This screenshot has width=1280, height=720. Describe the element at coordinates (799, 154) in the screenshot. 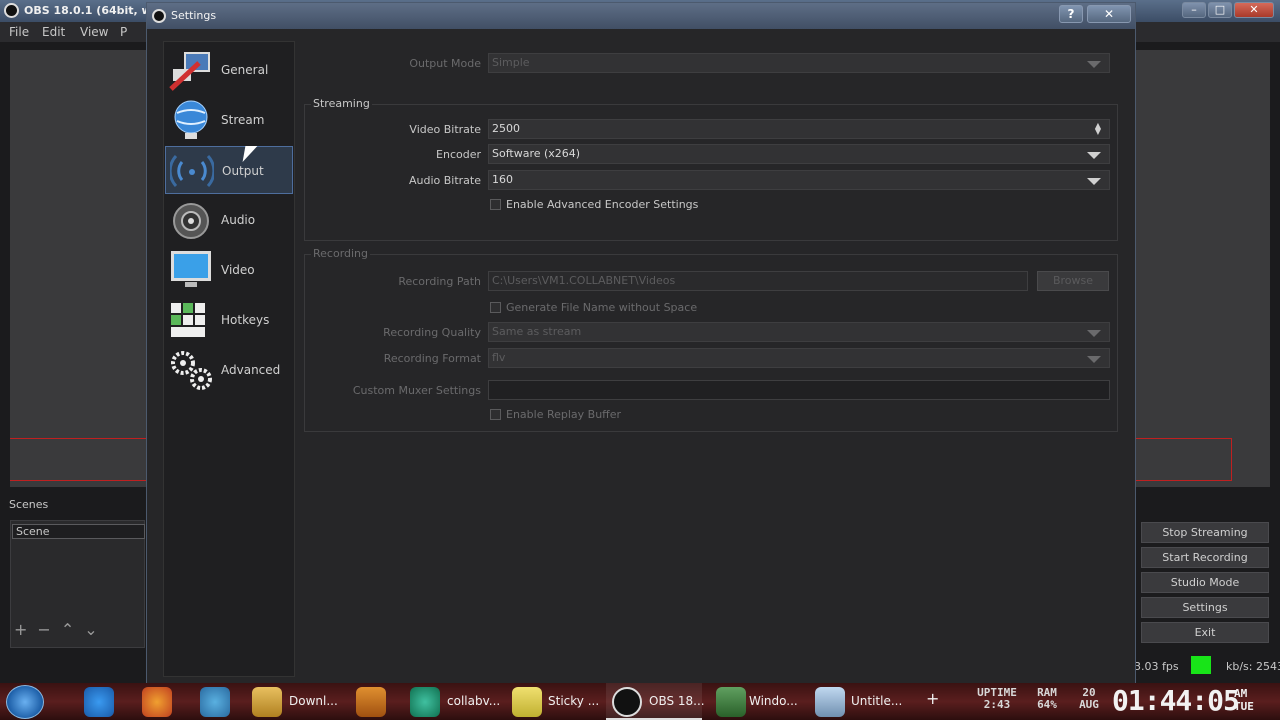

I see `encoder-select: Software (x264)` at that location.